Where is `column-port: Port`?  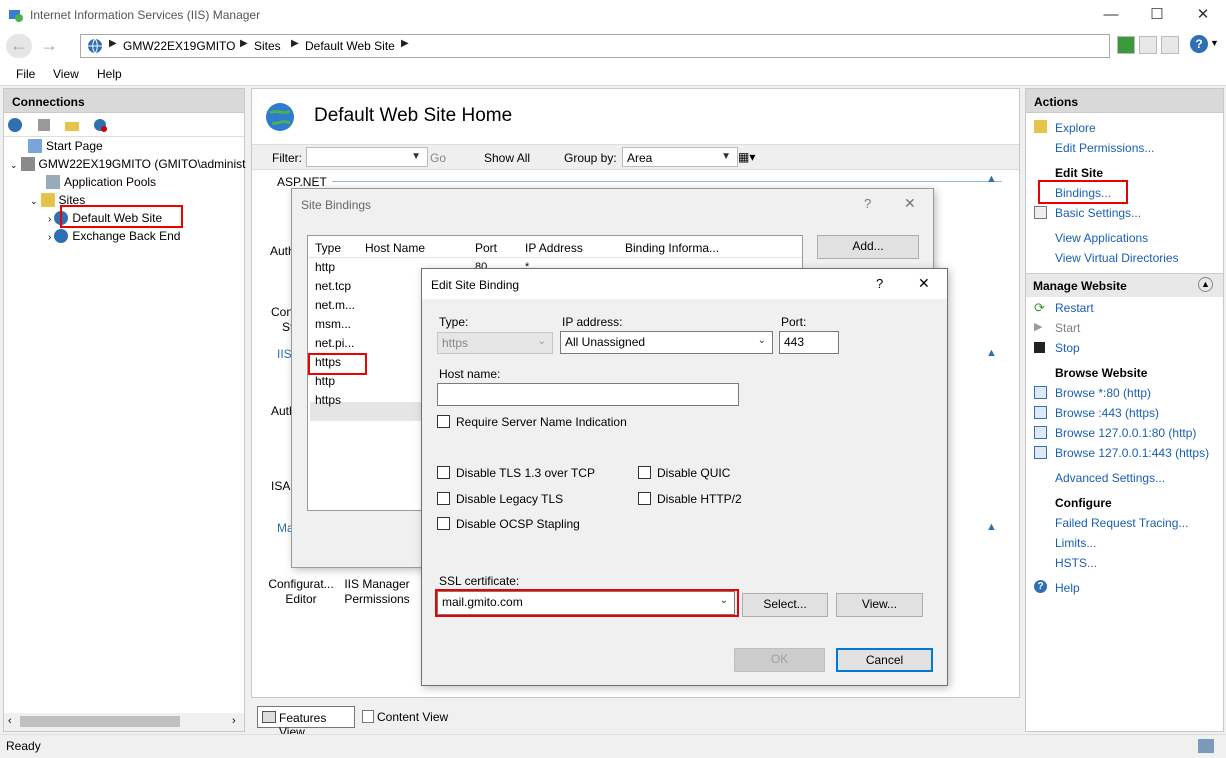 column-port: Port is located at coordinates (486, 248).